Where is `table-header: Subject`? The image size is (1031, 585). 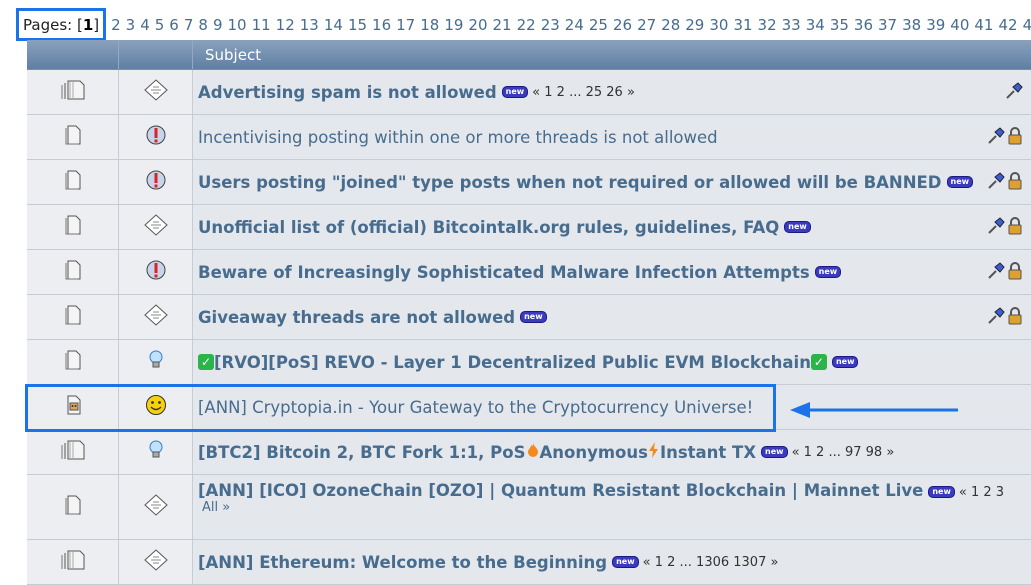 table-header: Subject is located at coordinates (529, 55).